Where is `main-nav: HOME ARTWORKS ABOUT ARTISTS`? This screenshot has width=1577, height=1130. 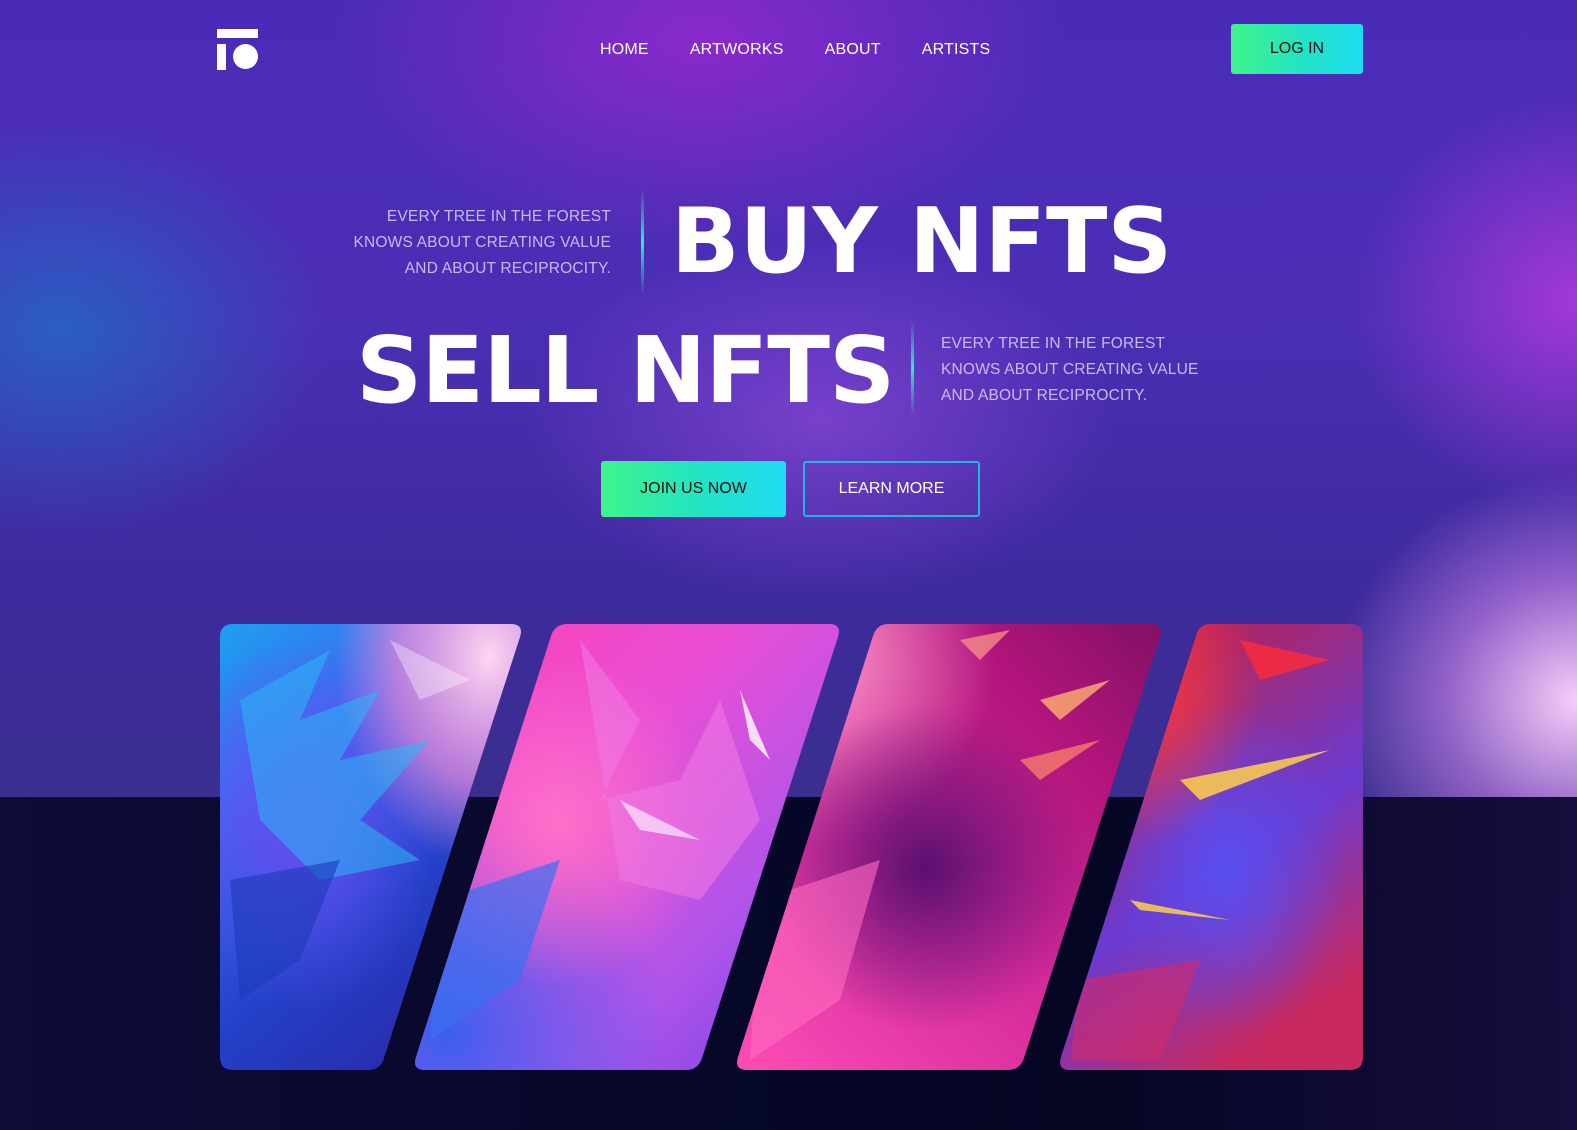 main-nav: HOME ARTWORKS ABOUT ARTISTS is located at coordinates (795, 50).